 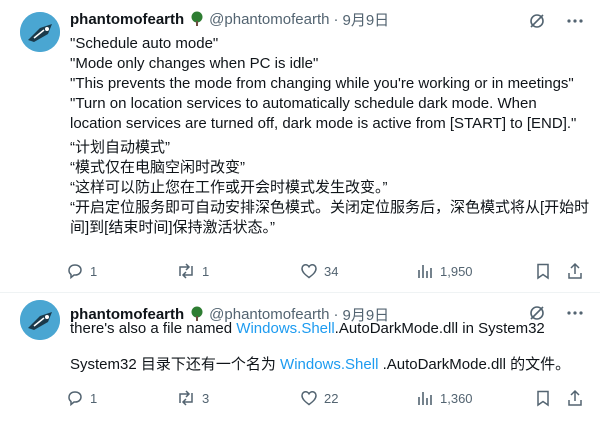 I want to click on view-count: 1,950, so click(x=456, y=271).